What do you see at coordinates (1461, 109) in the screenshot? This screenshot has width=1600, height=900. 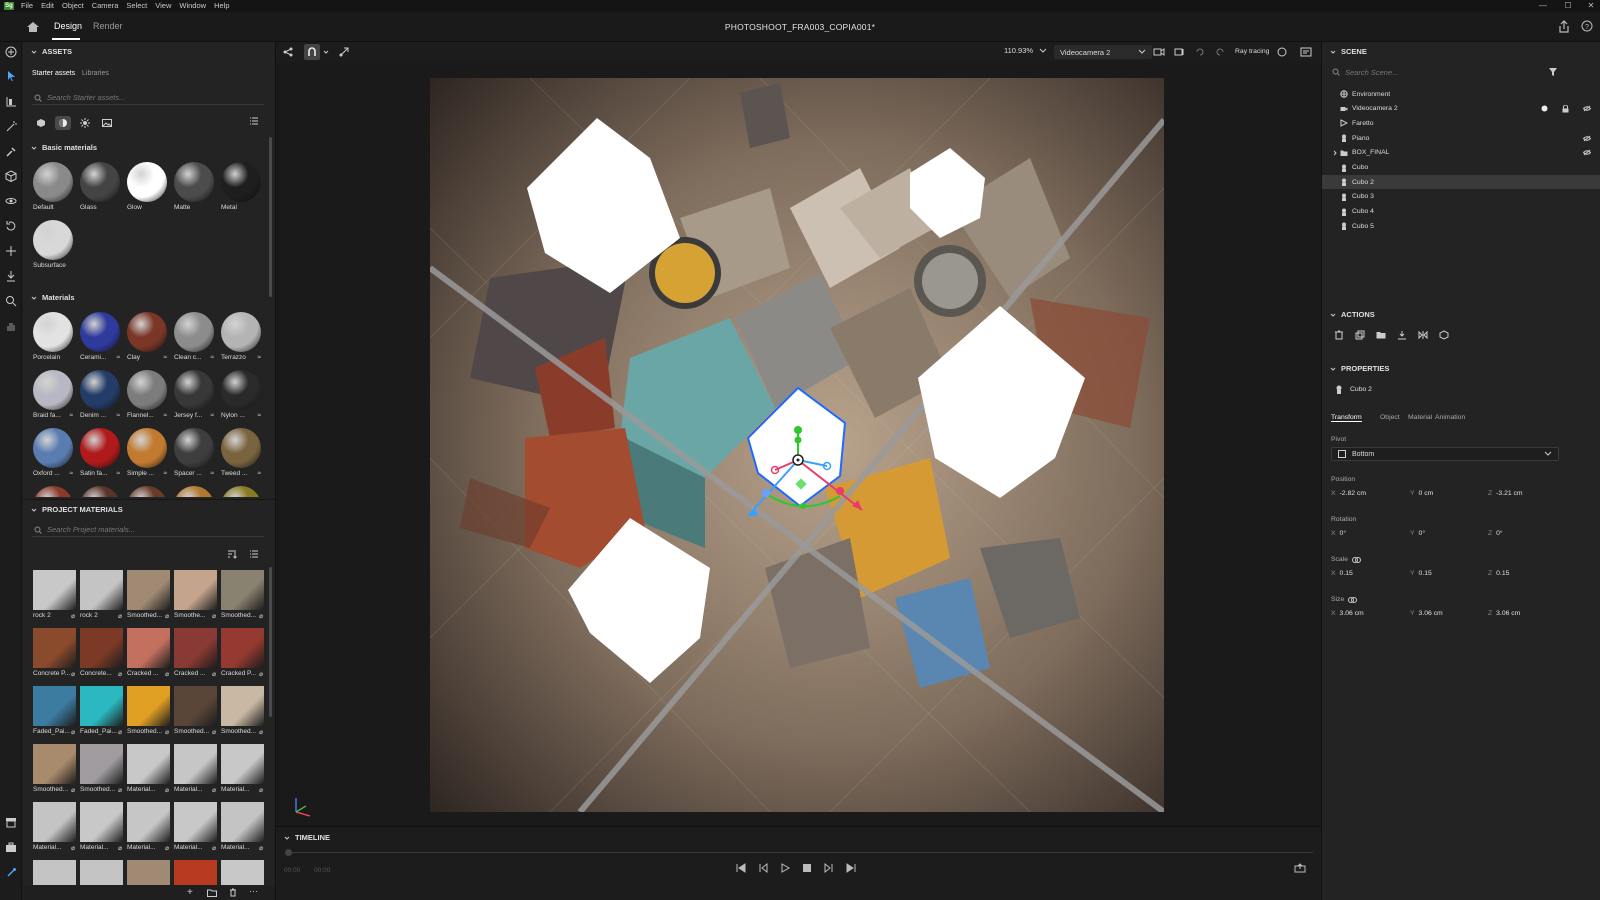 I see `scene-tree-item: Videocamera 2` at bounding box center [1461, 109].